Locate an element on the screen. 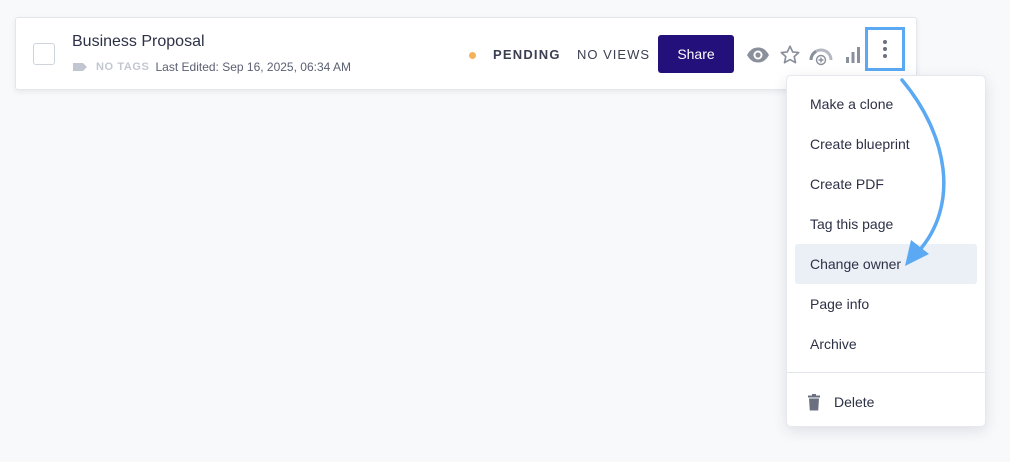 The height and width of the screenshot is (462, 1010). row-checkbox is located at coordinates (44, 54).